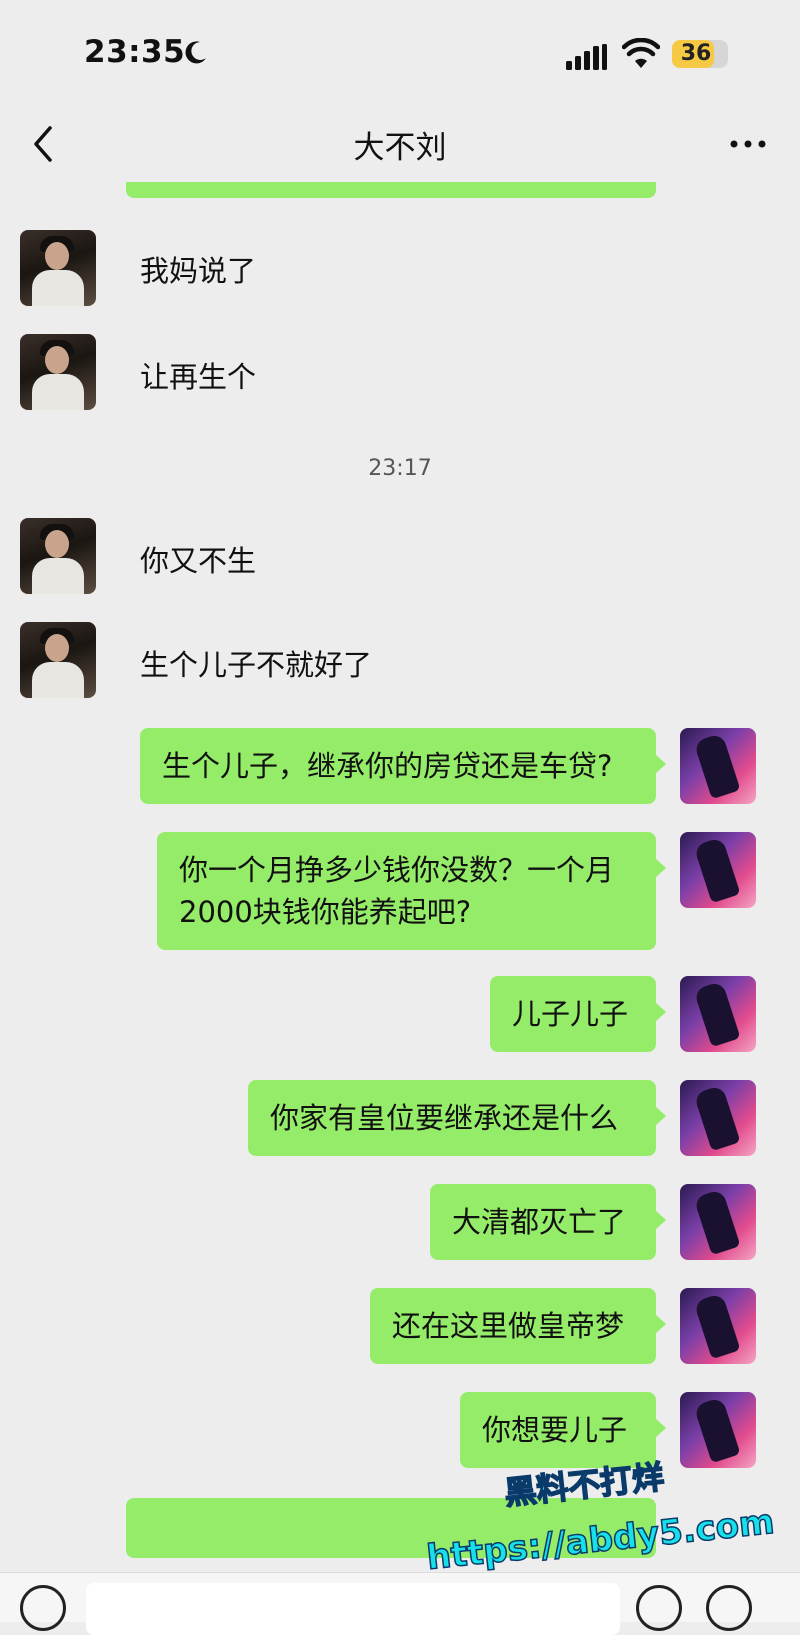 Image resolution: width=800 pixels, height=1635 pixels. I want to click on message-bubble: 你家有皇位要继承还是什么, so click(457, 1118).